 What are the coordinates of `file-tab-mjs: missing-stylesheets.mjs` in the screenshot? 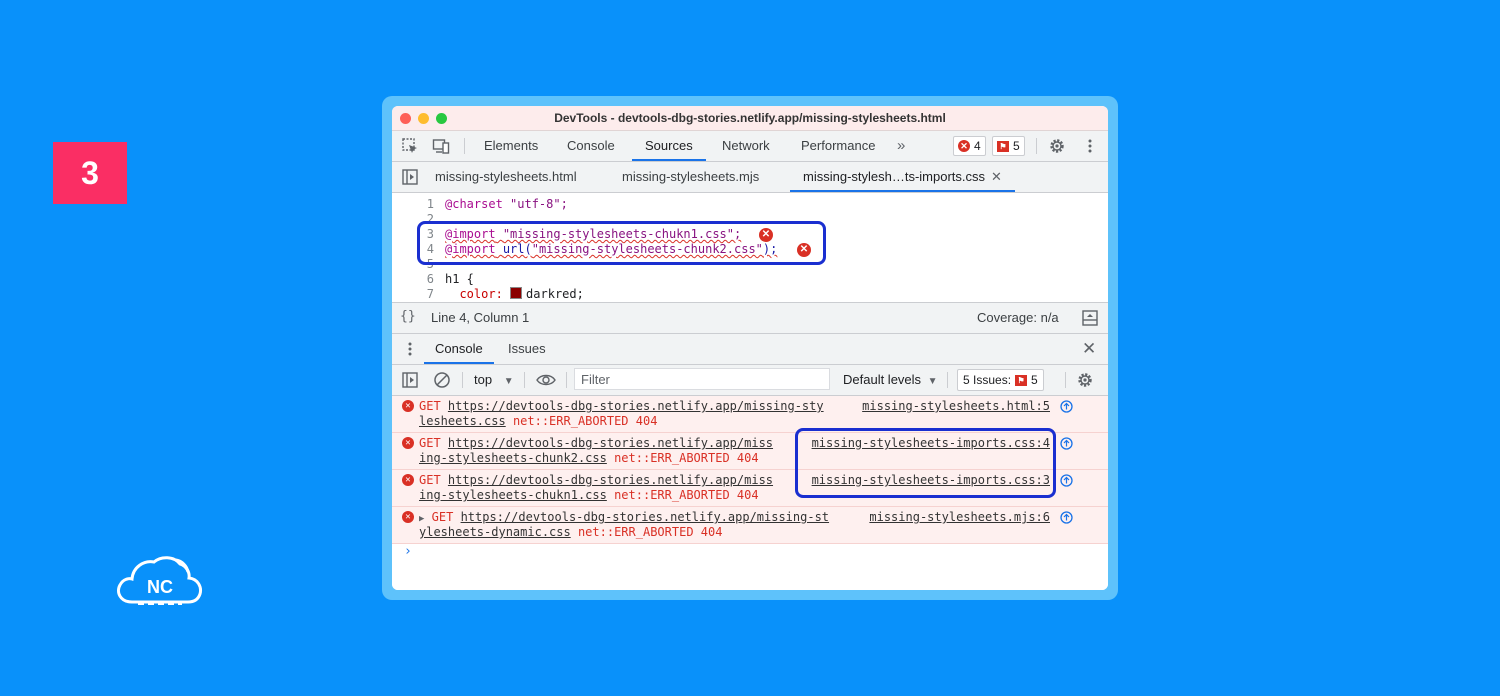 It's located at (690, 177).